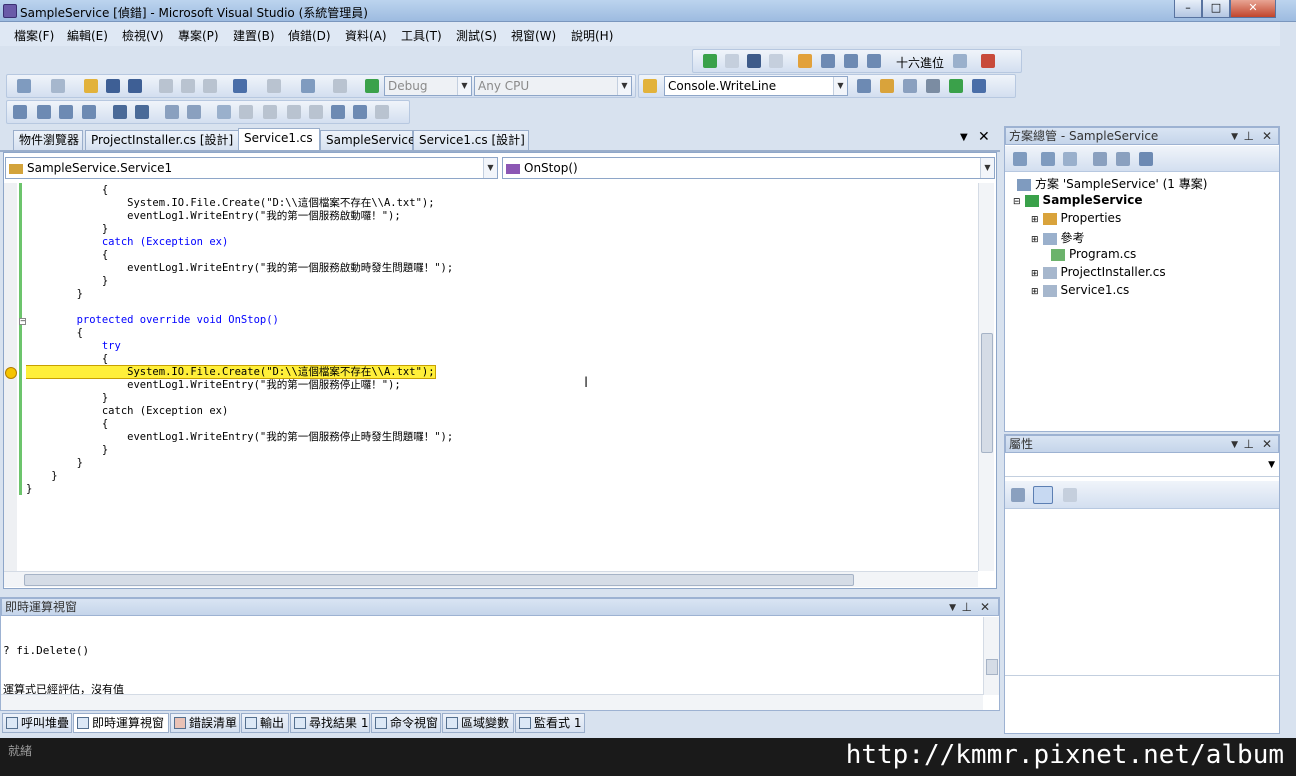  Describe the element at coordinates (1112, 183) in the screenshot. I see `solution-root: 方案 'SampleService' (1 專案)` at that location.